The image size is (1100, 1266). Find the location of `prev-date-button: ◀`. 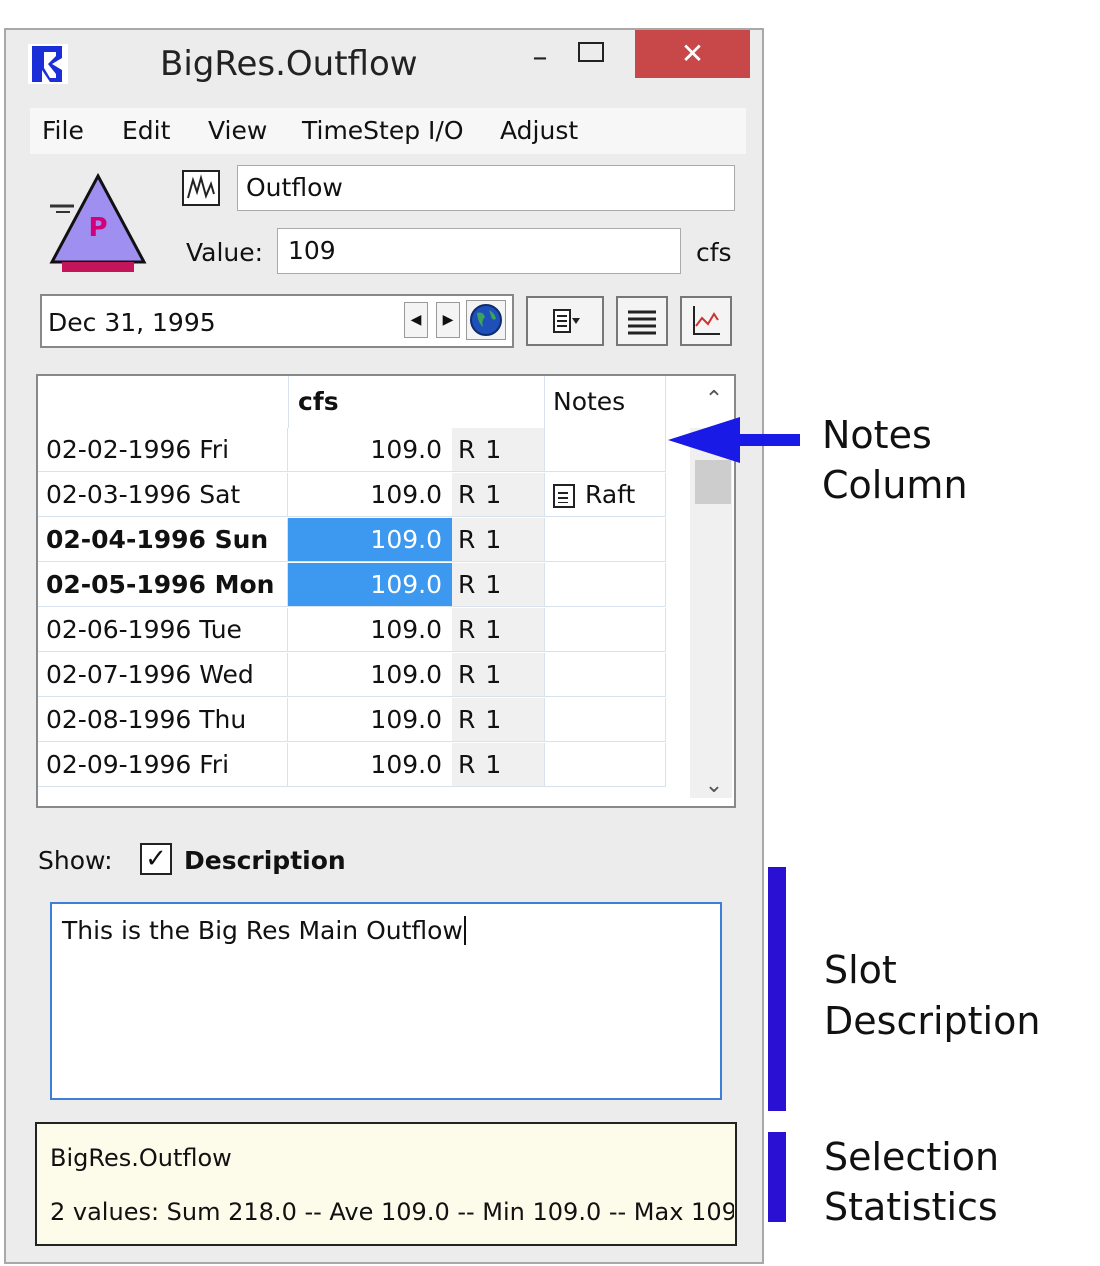

prev-date-button: ◀ is located at coordinates (416, 320).